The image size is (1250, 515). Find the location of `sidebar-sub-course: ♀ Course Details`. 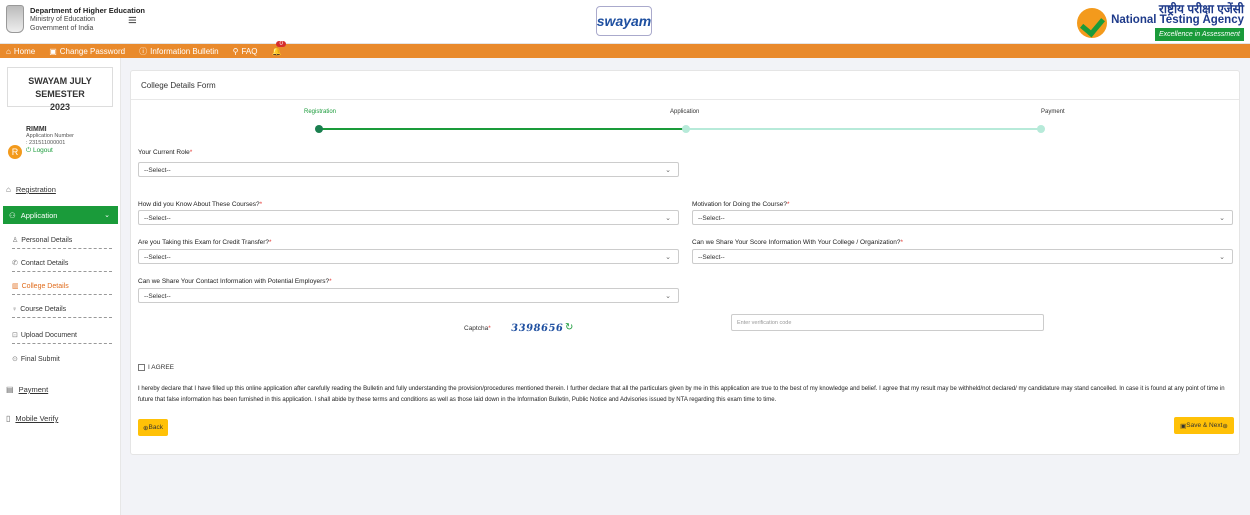

sidebar-sub-course: ♀ Course Details is located at coordinates (62, 312).